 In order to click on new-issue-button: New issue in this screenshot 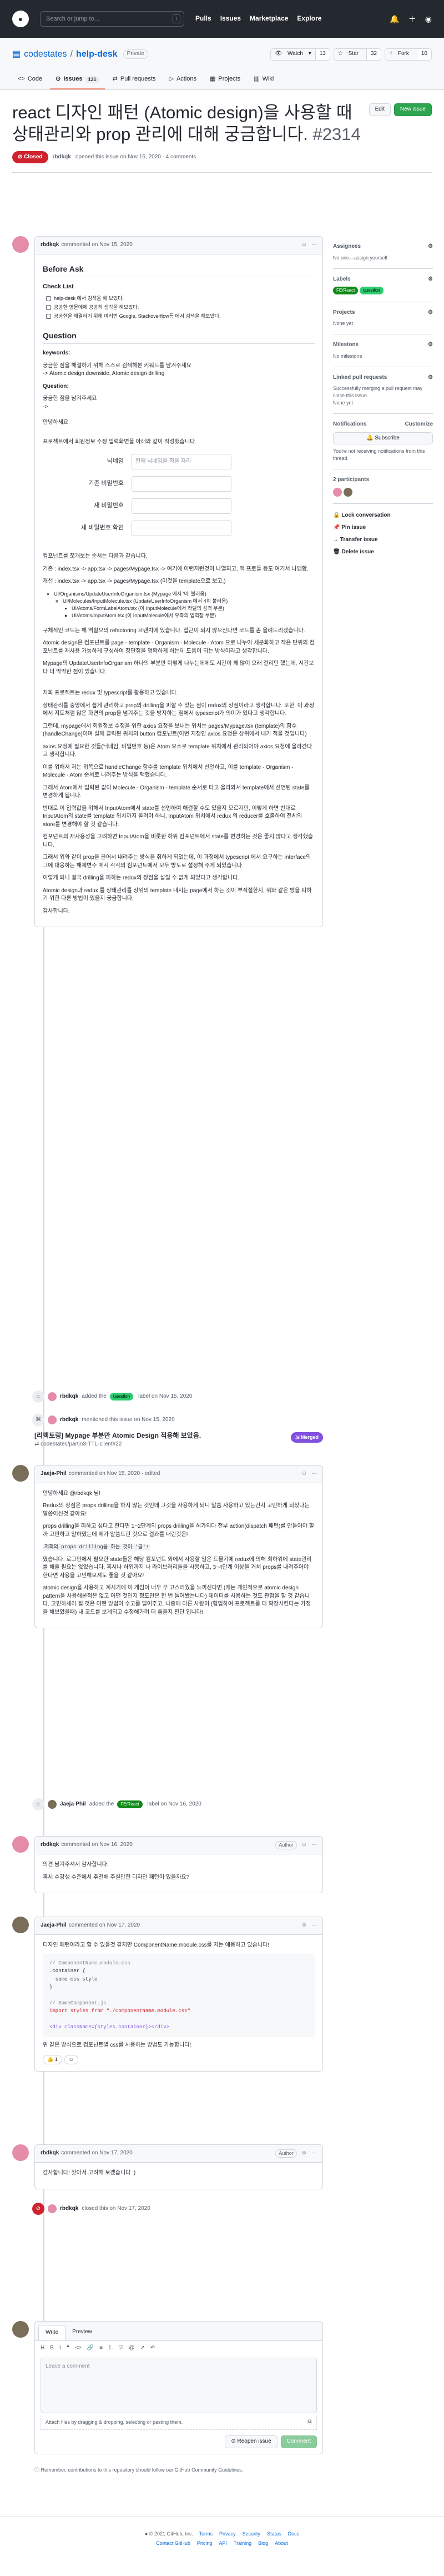, I will do `click(412, 109)`.